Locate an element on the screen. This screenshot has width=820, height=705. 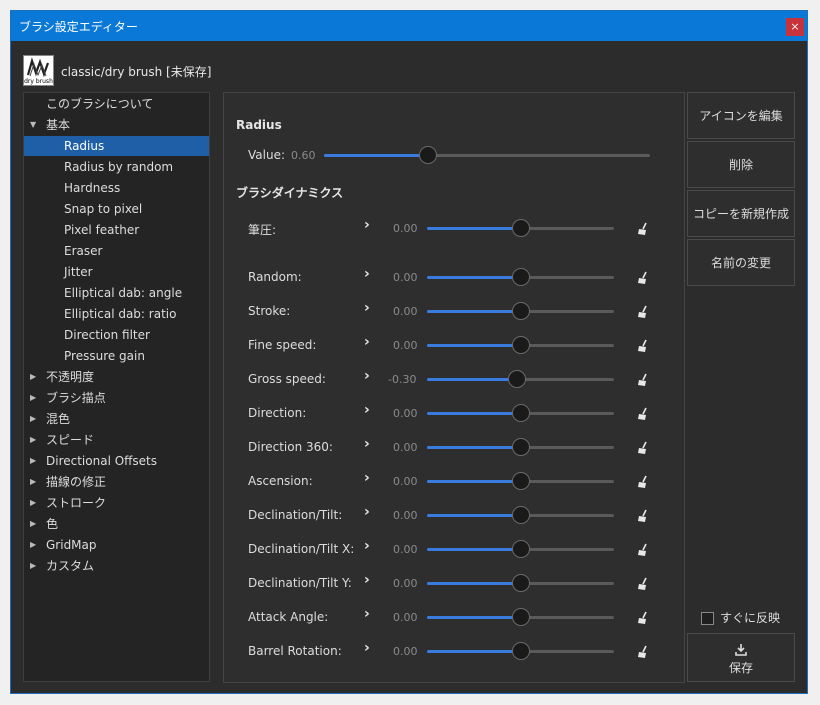
tree-item: ▶ 混色 is located at coordinates (116, 419).